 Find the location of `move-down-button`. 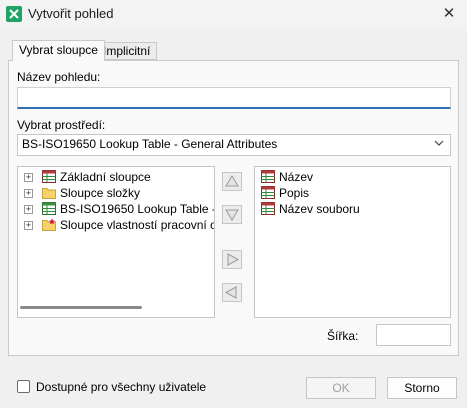

move-down-button is located at coordinates (232, 214).